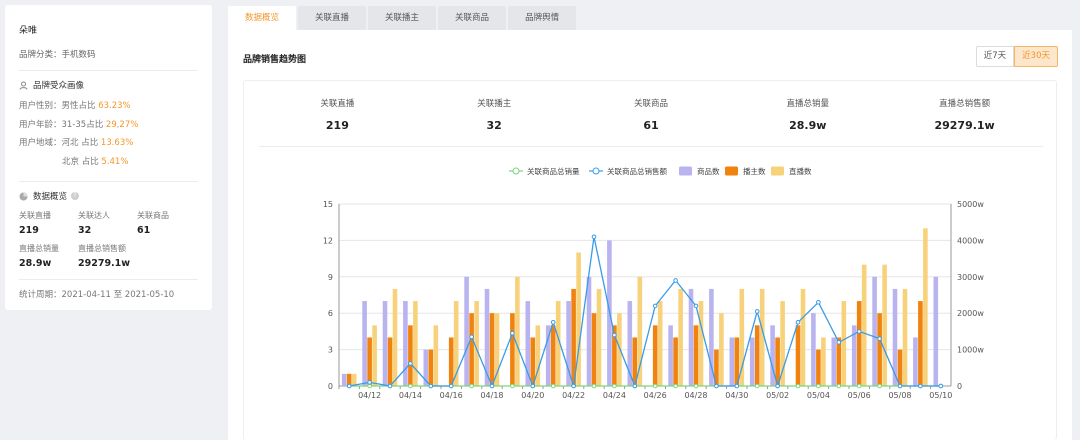 Image resolution: width=1080 pixels, height=440 pixels. I want to click on user-icon, so click(23, 85).